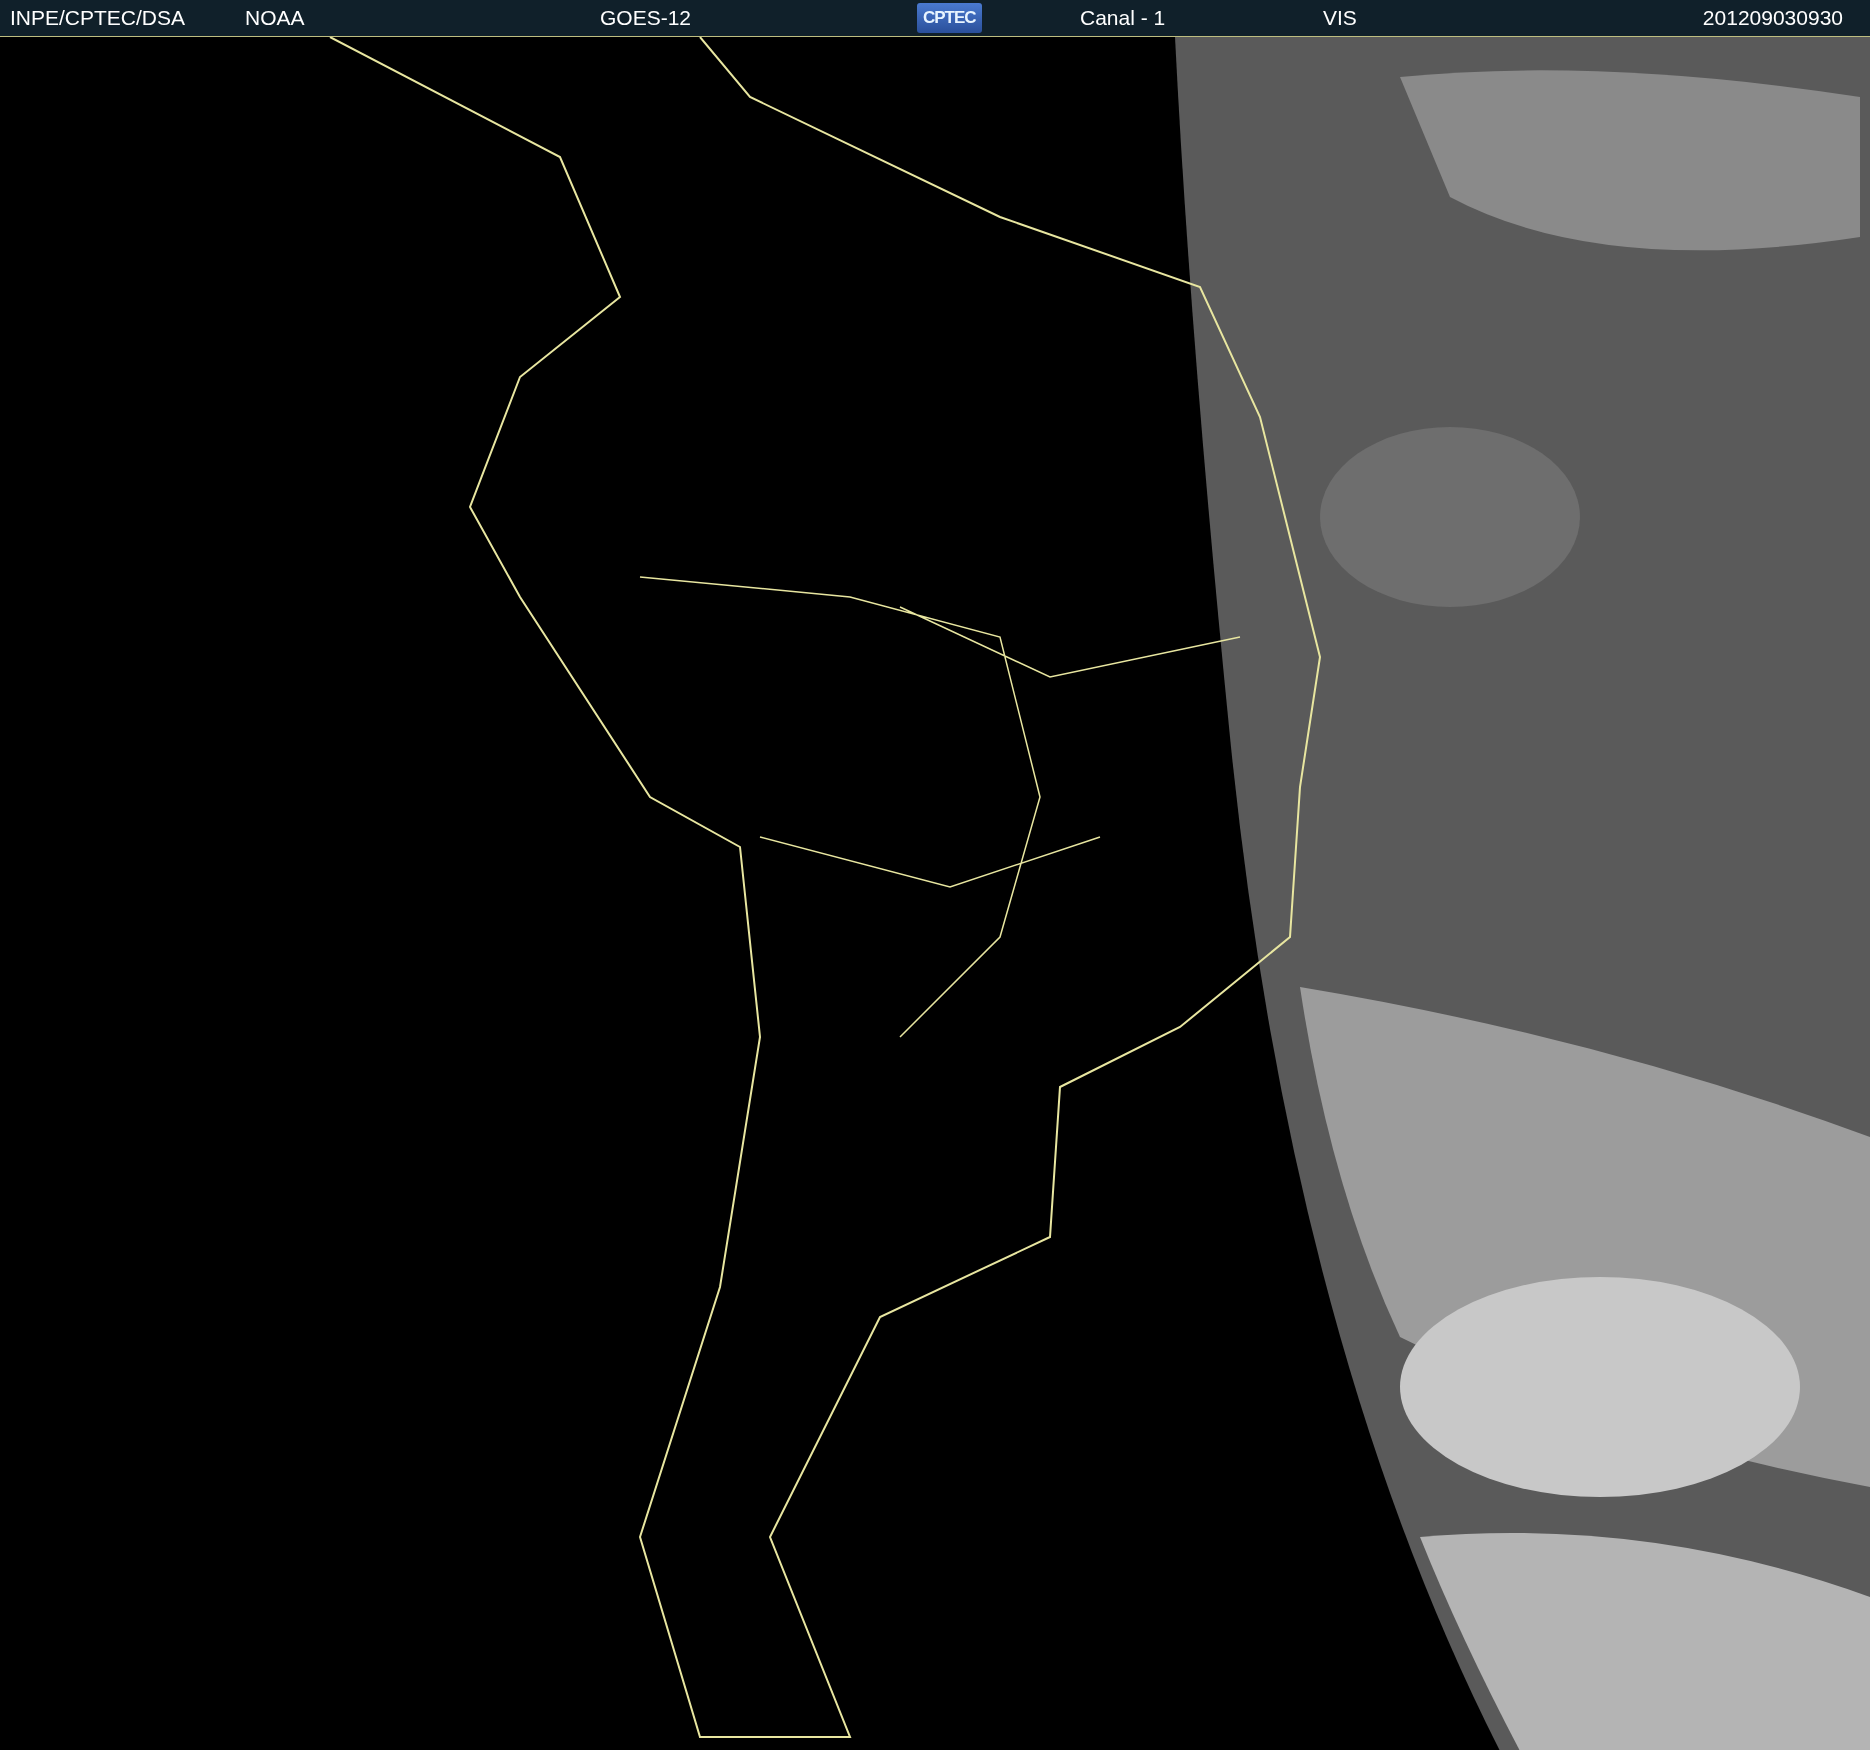  What do you see at coordinates (1772, 18) in the screenshot?
I see `timestamp-label: 201209030930` at bounding box center [1772, 18].